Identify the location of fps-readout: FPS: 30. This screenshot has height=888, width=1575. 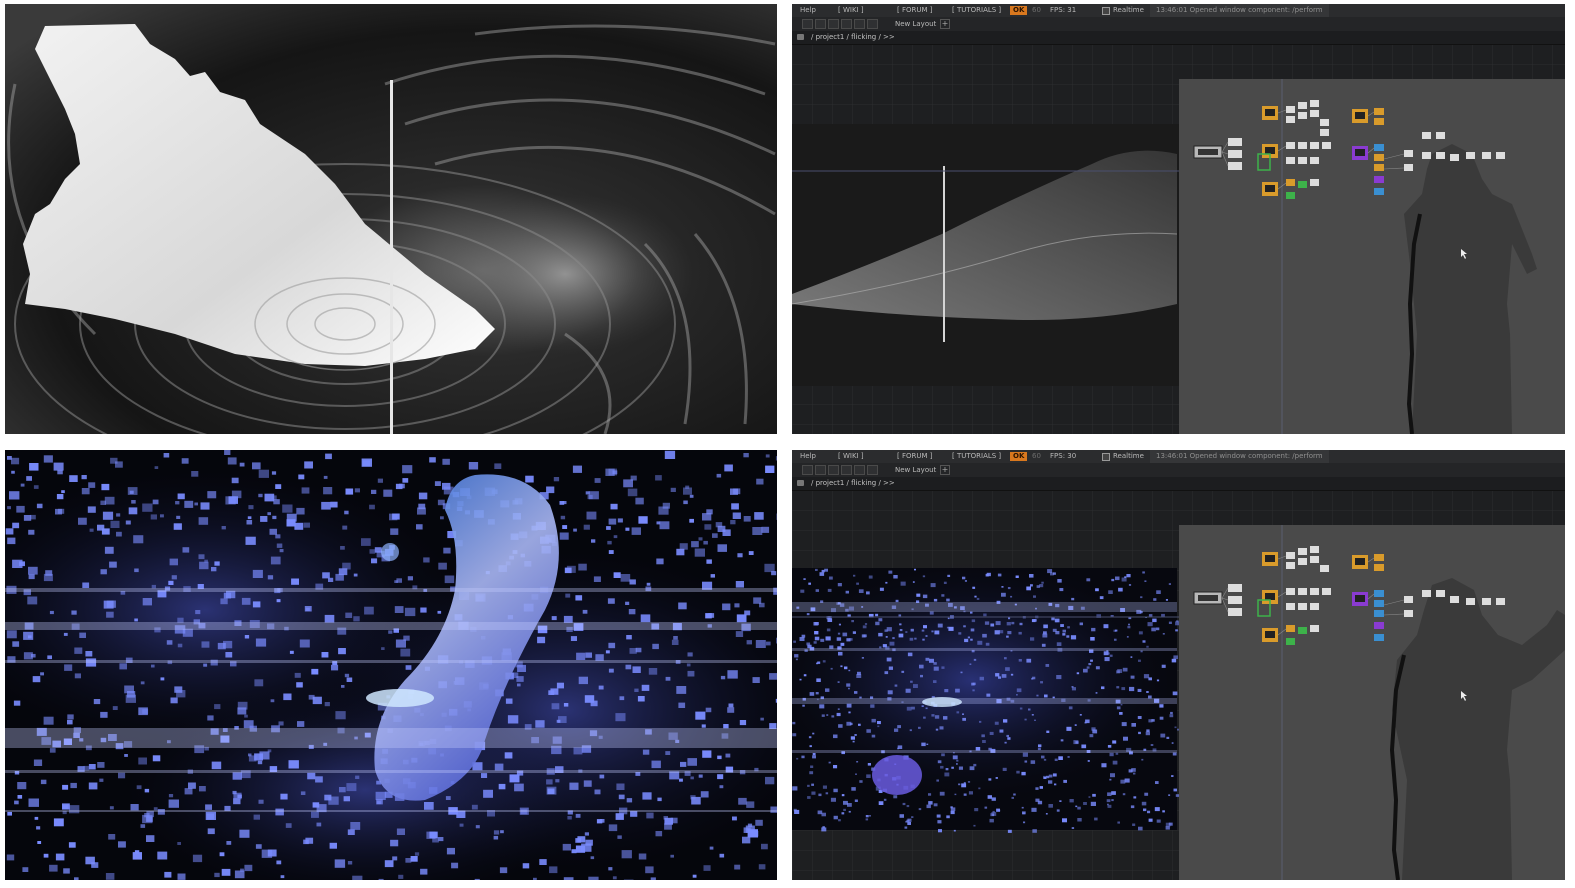
(1063, 456).